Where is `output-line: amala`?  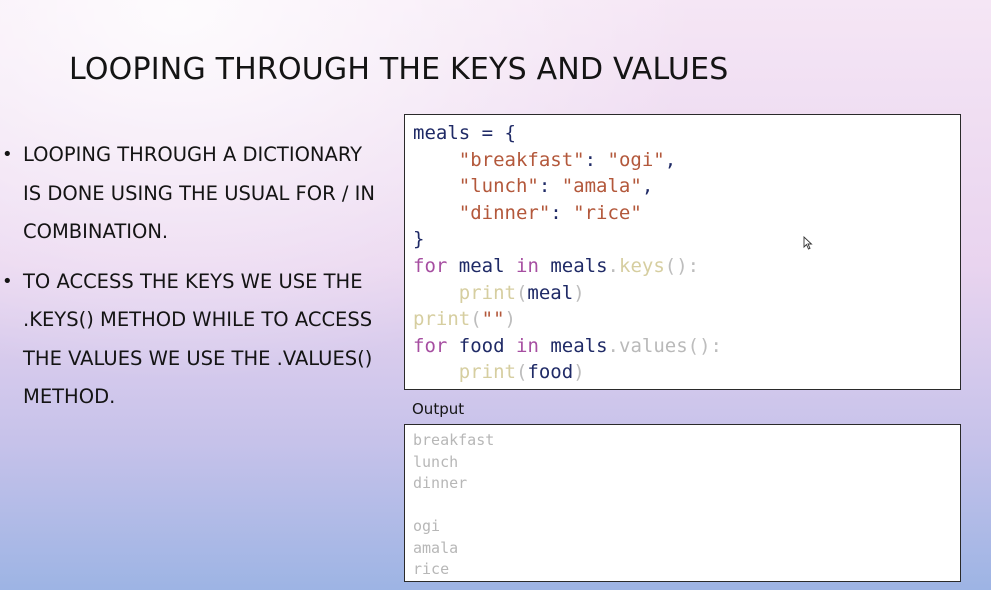 output-line: amala is located at coordinates (436, 547).